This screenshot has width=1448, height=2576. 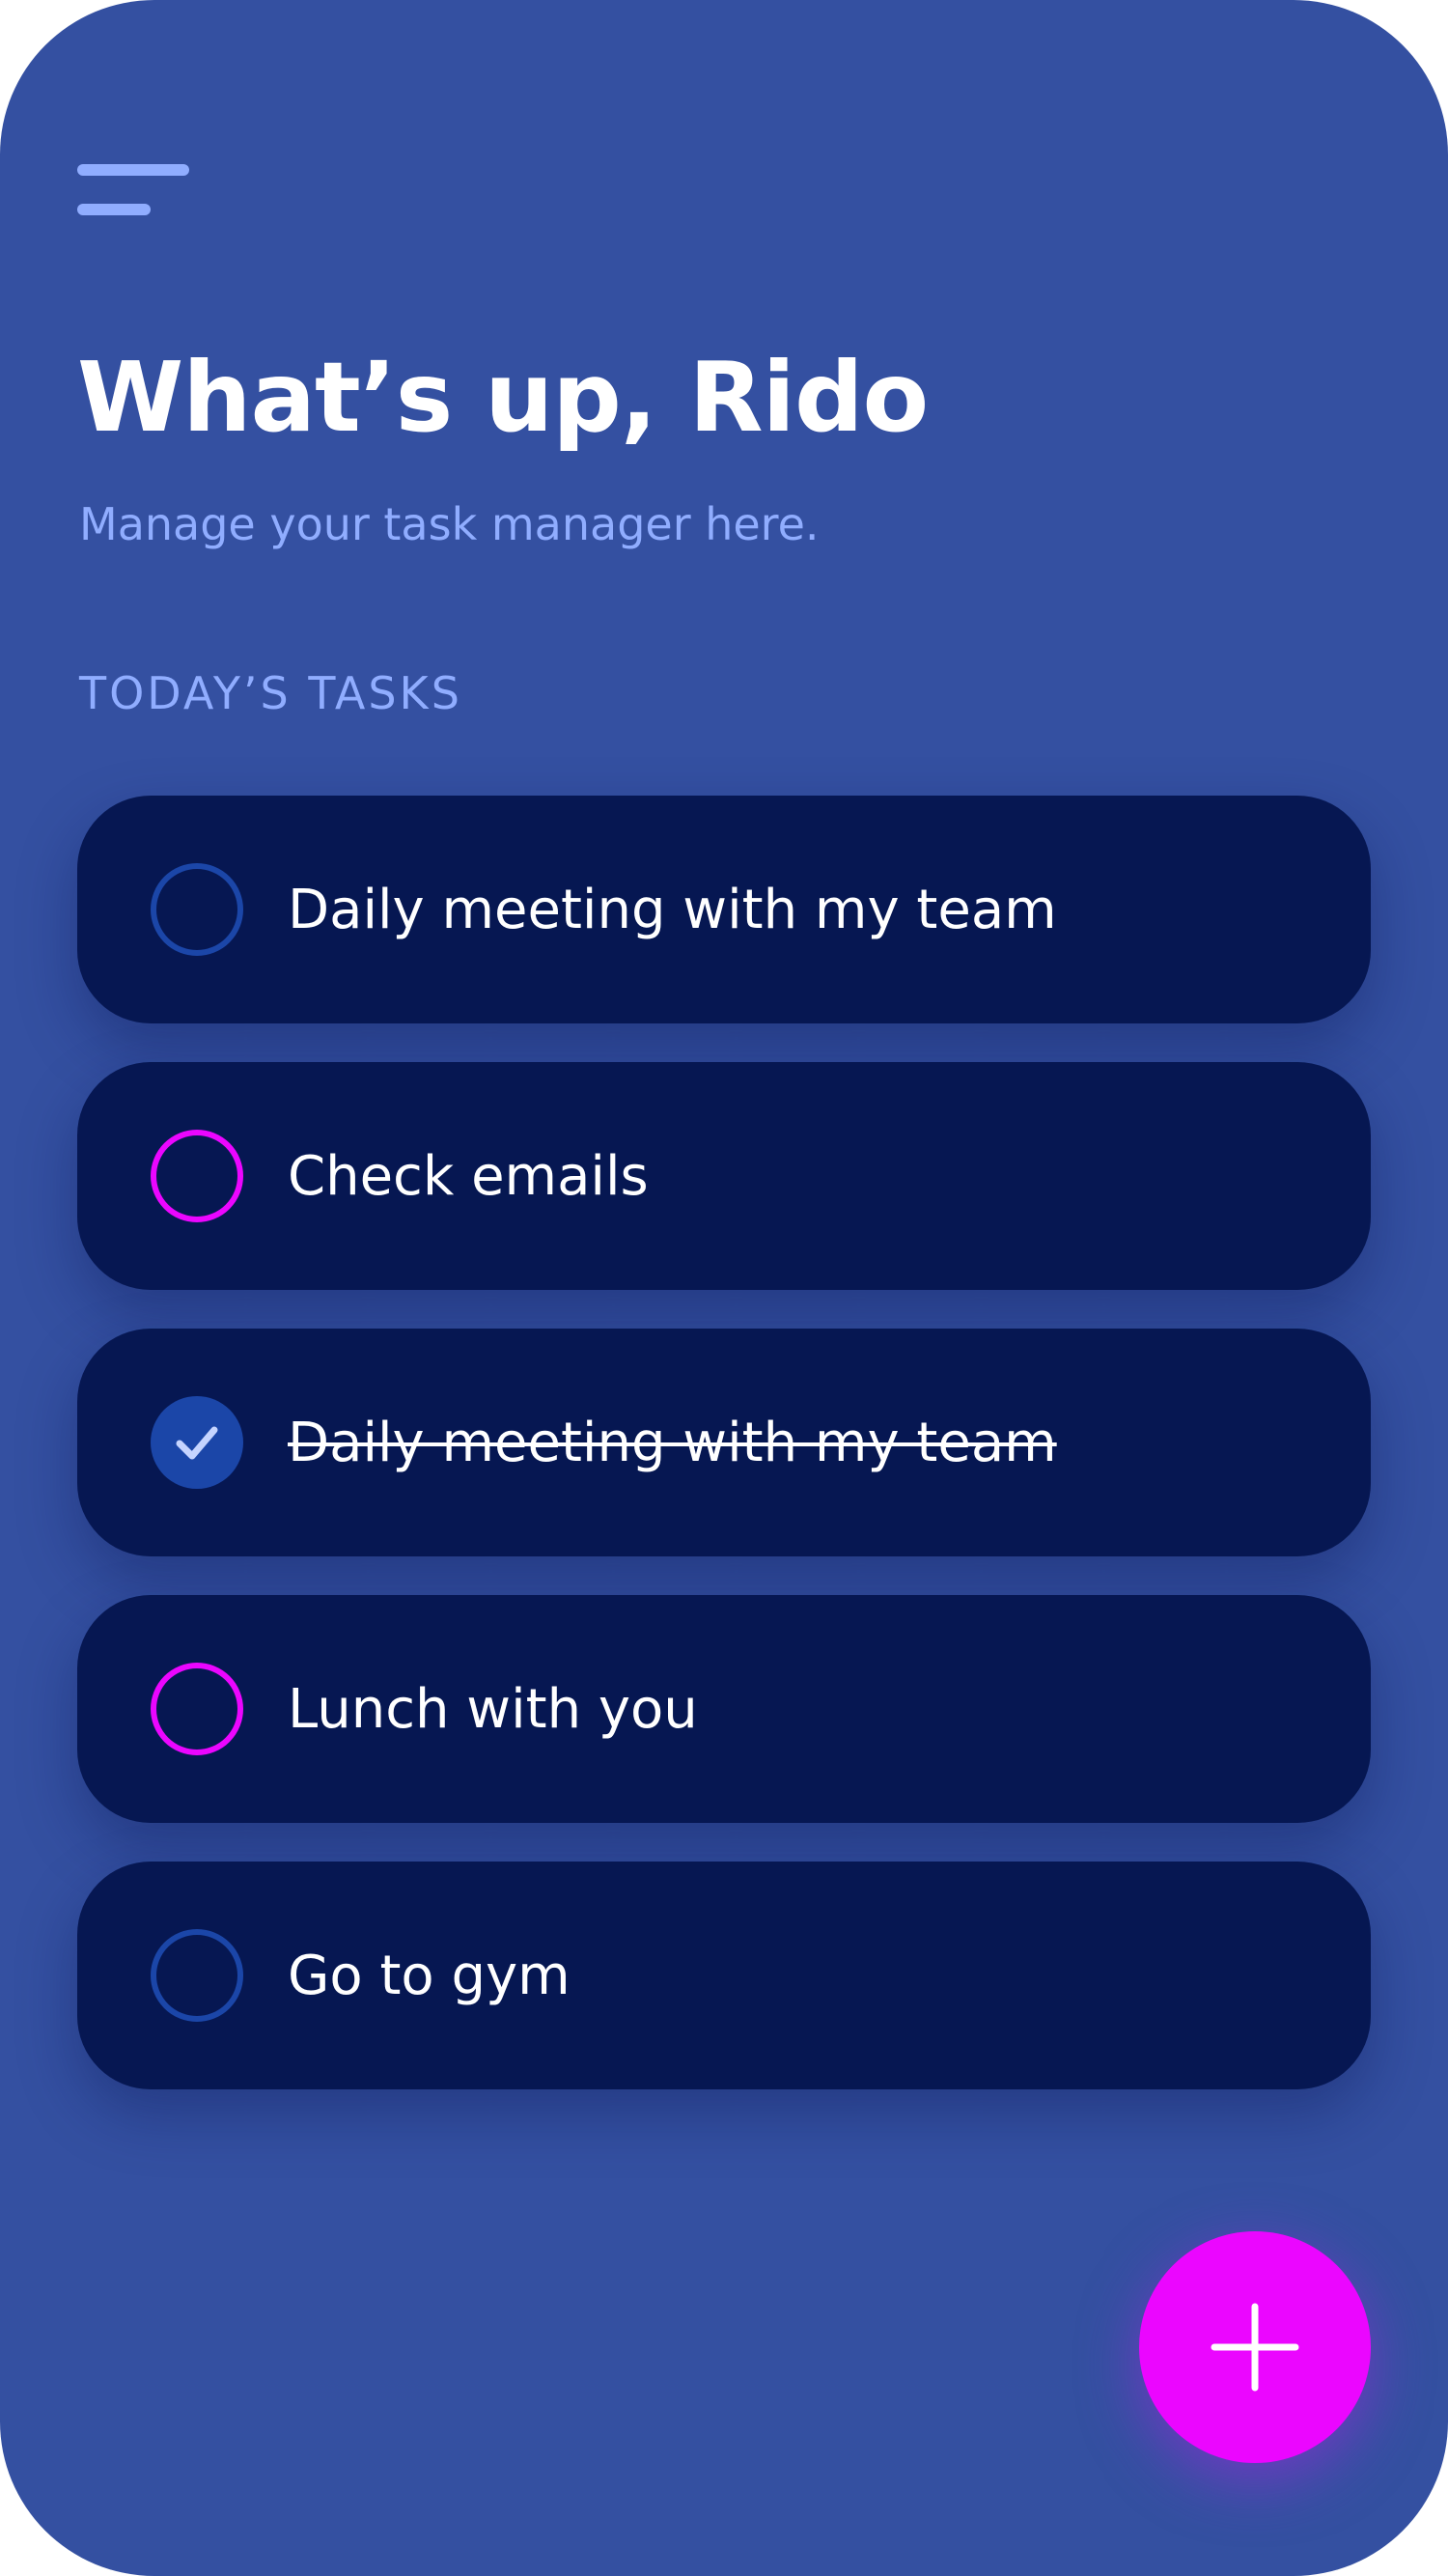 I want to click on task-item: Check emails, so click(x=724, y=1176).